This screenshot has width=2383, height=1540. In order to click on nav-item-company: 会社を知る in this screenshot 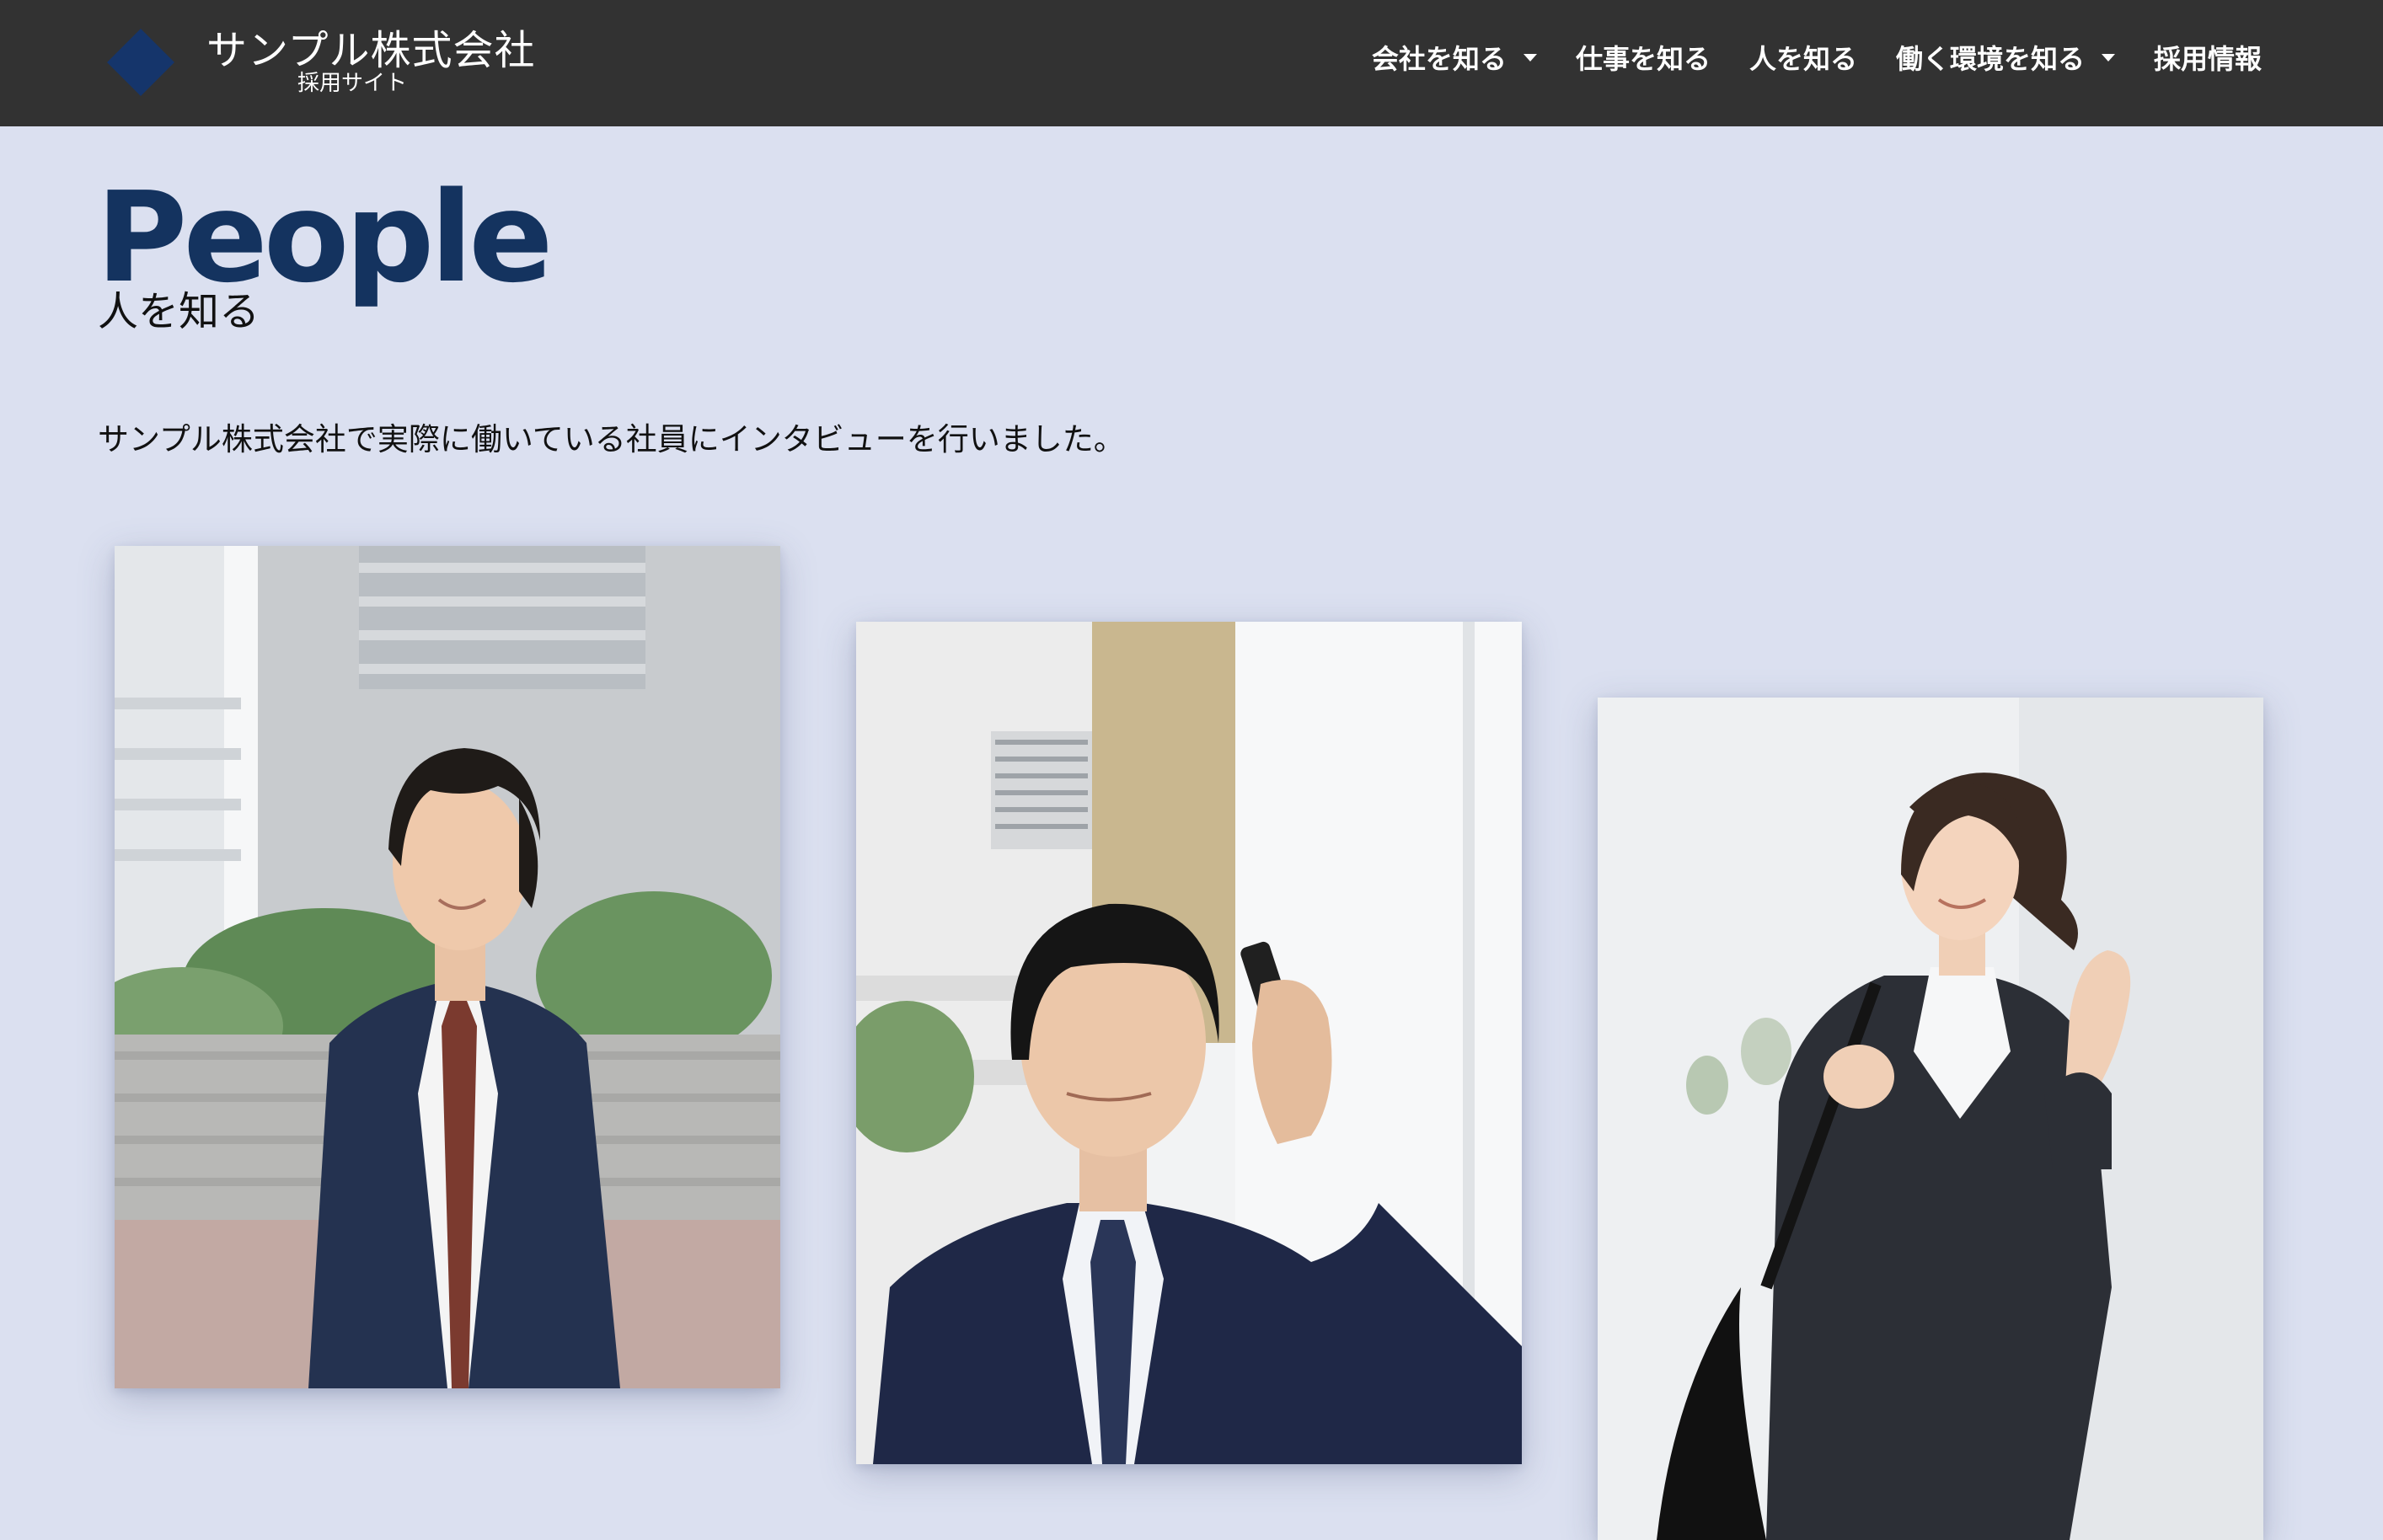, I will do `click(1454, 58)`.